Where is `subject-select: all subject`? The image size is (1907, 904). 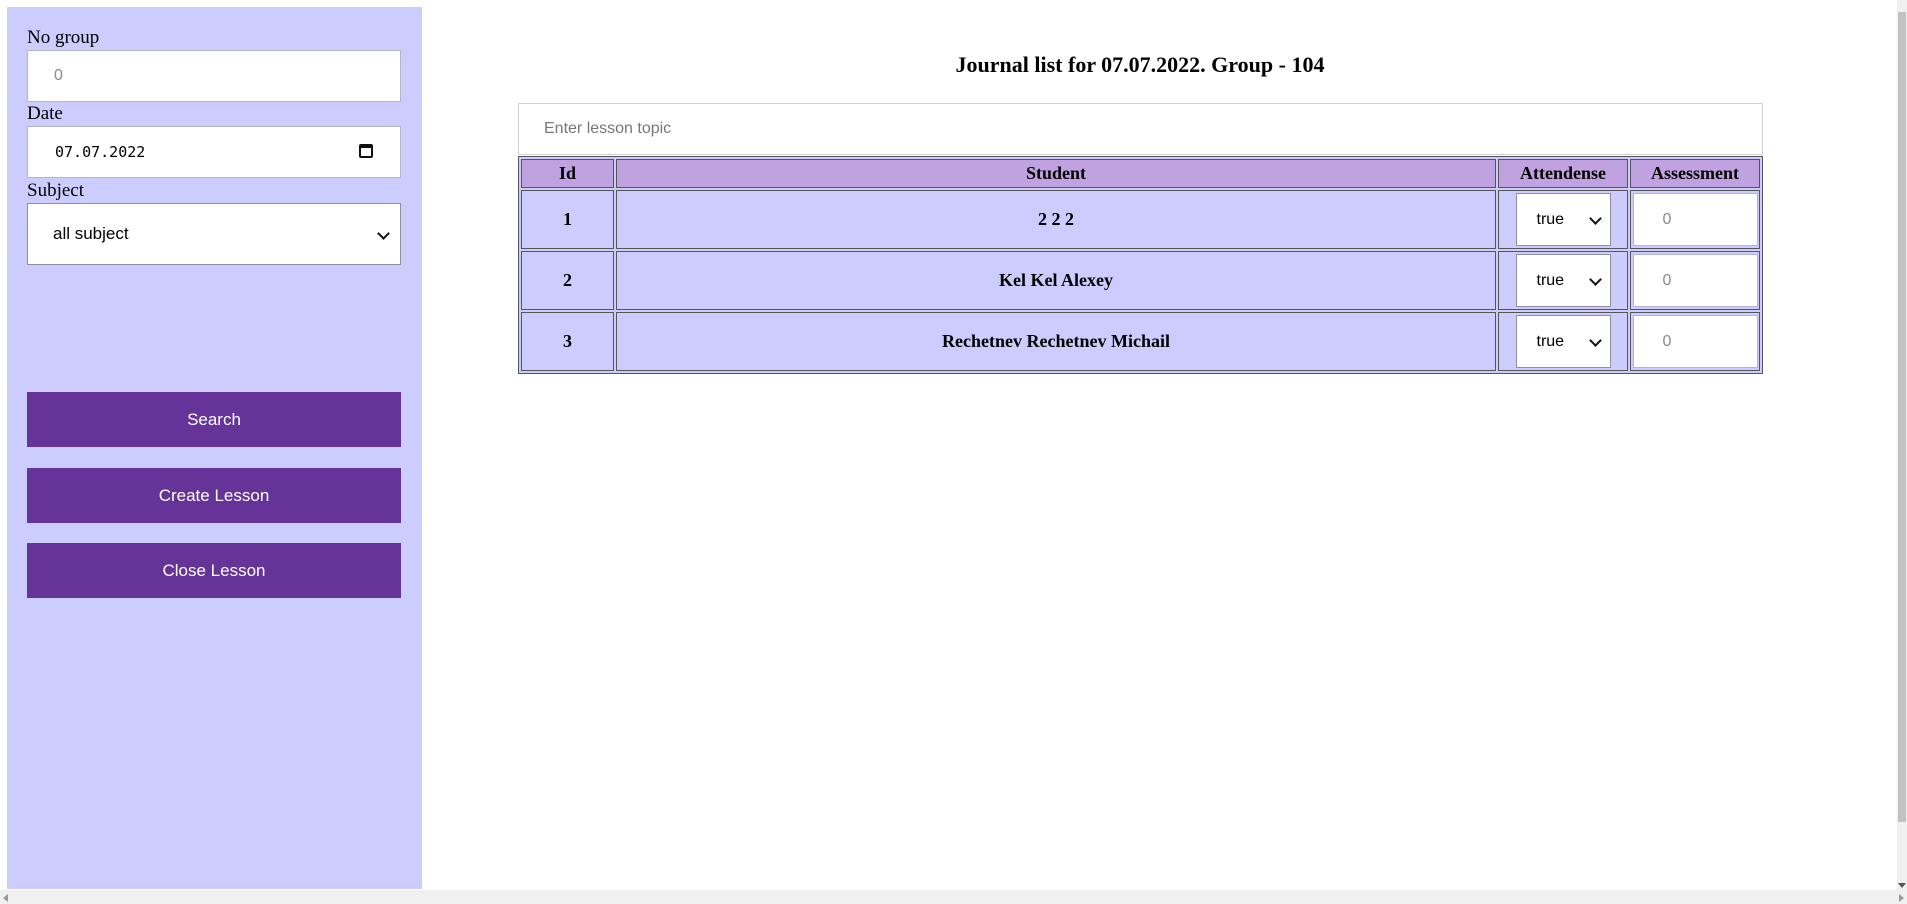 subject-select: all subject is located at coordinates (214, 234).